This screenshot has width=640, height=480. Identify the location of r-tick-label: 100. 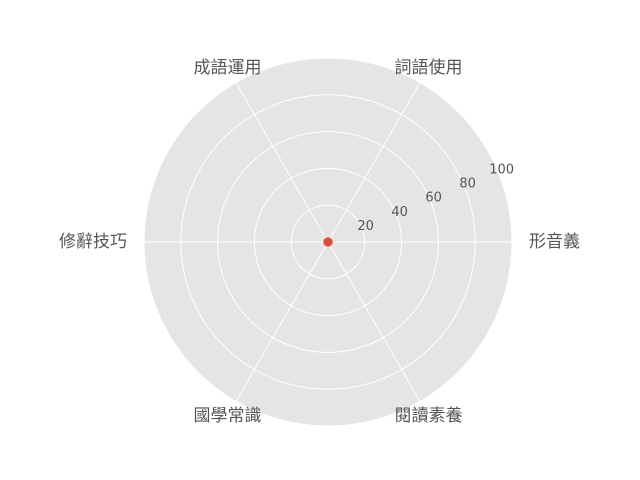
(501, 170).